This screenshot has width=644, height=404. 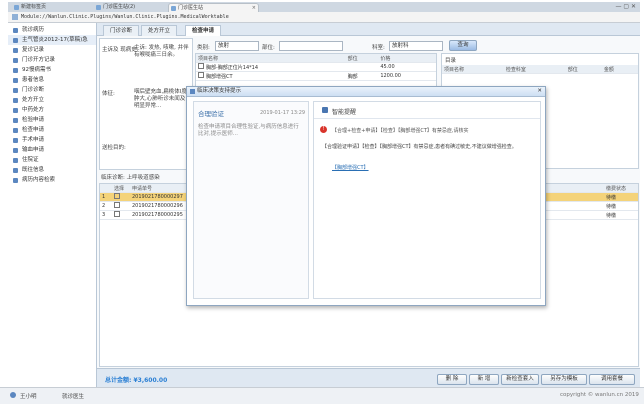 What do you see at coordinates (237, 46) in the screenshot?
I see `type-select: 放射` at bounding box center [237, 46].